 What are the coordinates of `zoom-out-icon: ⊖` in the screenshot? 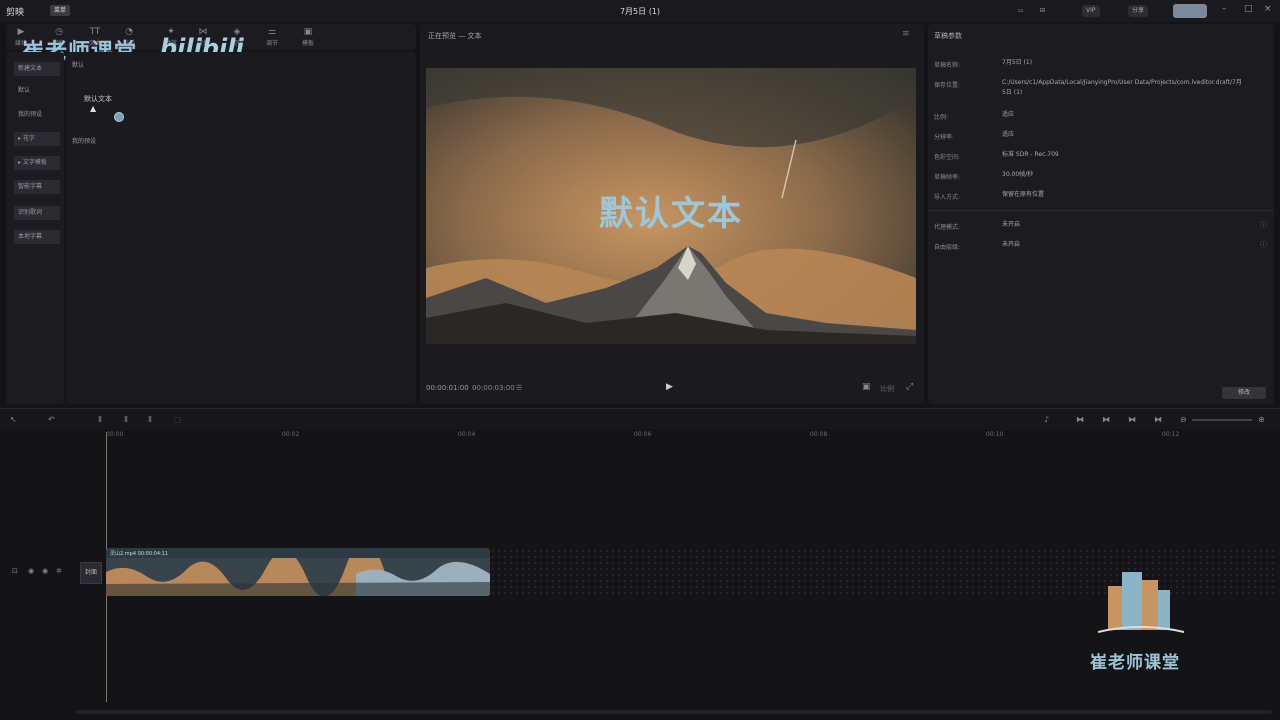 It's located at (1183, 419).